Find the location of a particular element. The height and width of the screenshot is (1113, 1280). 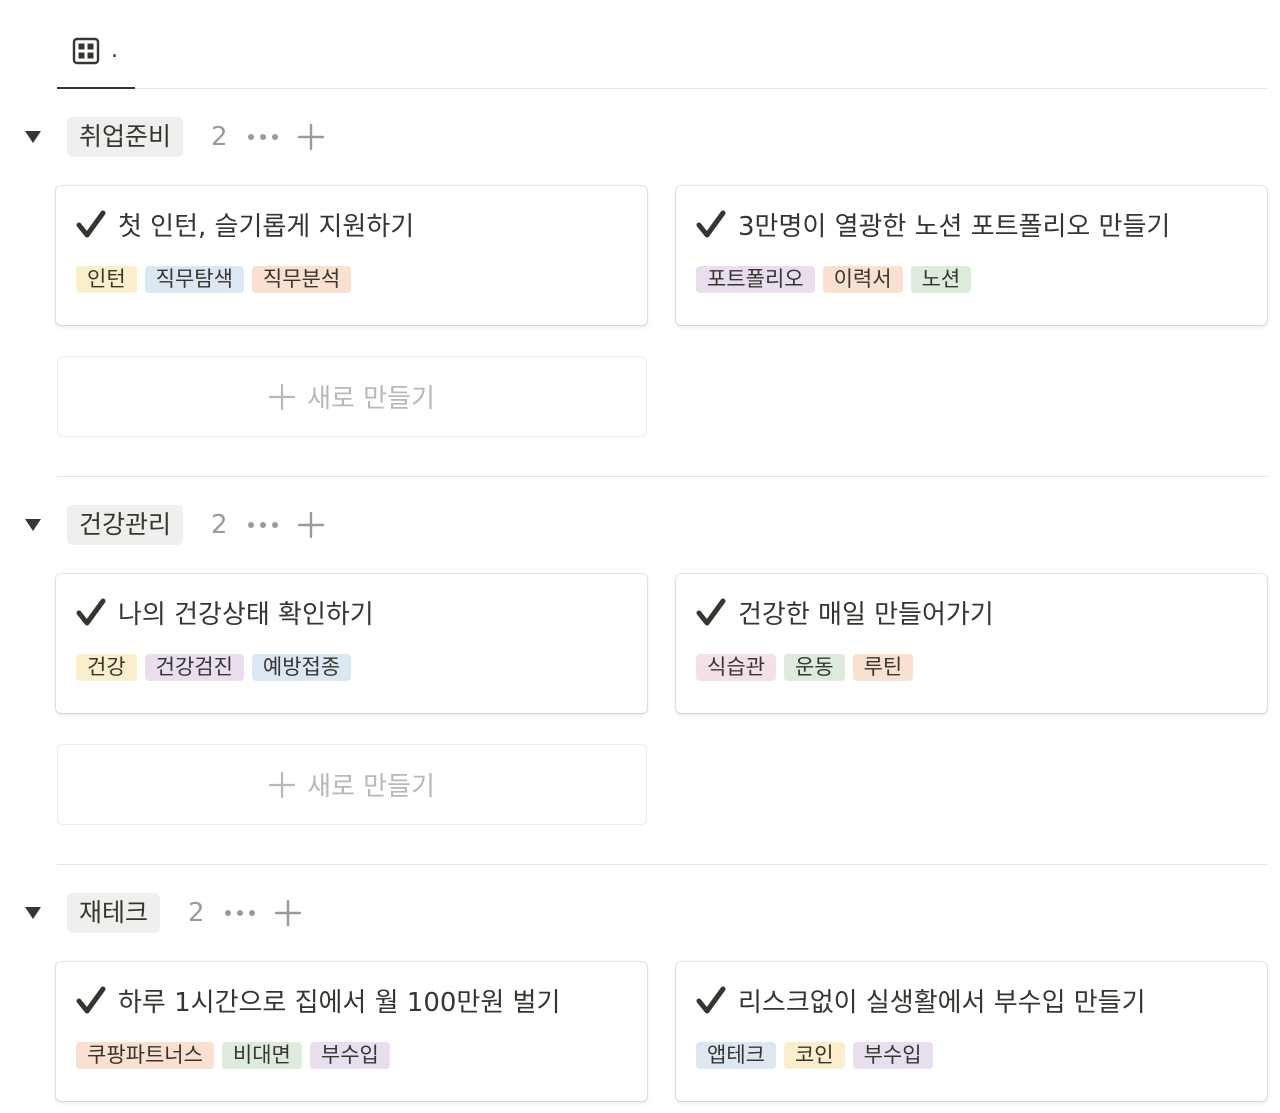

tag: 노션 is located at coordinates (941, 279).